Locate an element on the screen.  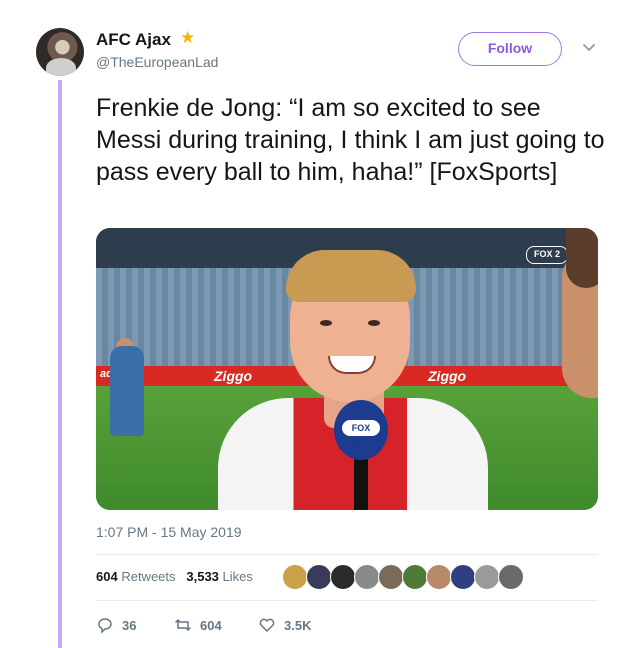
background-person is located at coordinates (127, 391).